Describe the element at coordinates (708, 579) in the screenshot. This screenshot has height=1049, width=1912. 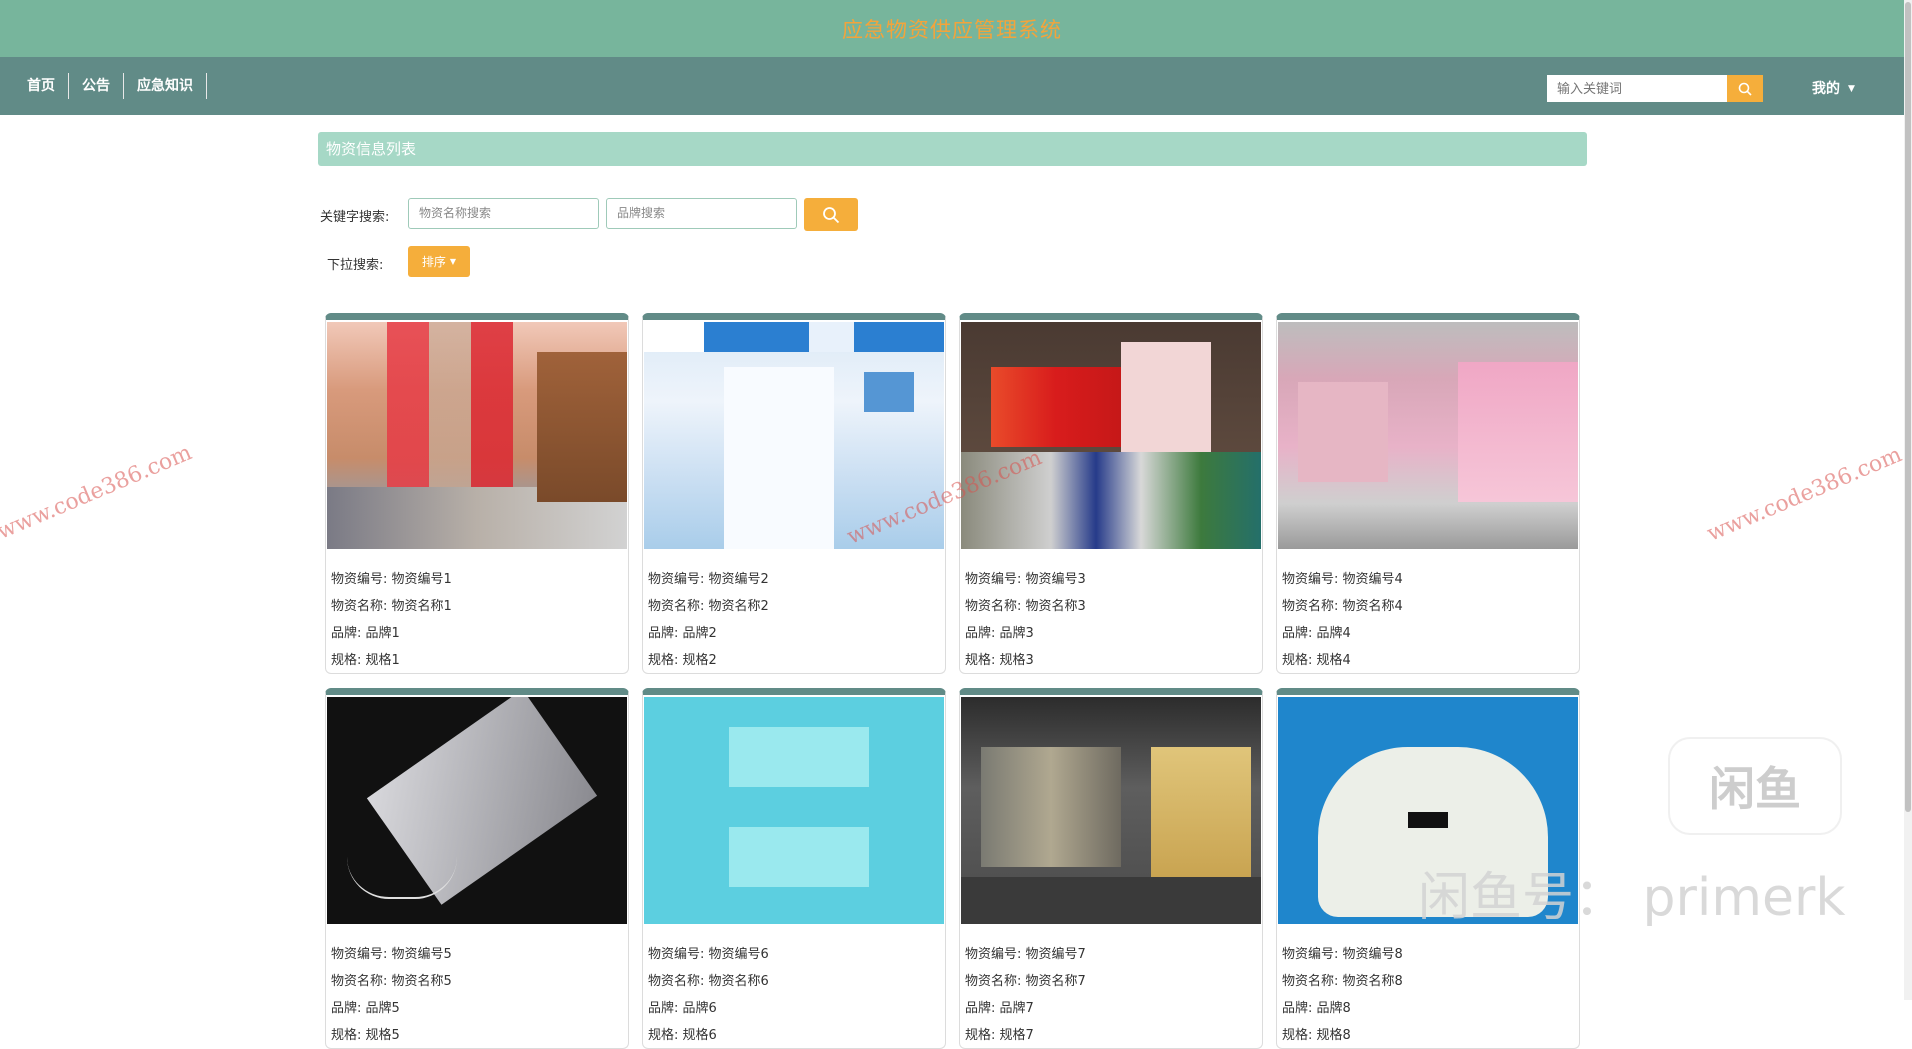
I see `item-code: 物资编号: 物资编号2` at that location.